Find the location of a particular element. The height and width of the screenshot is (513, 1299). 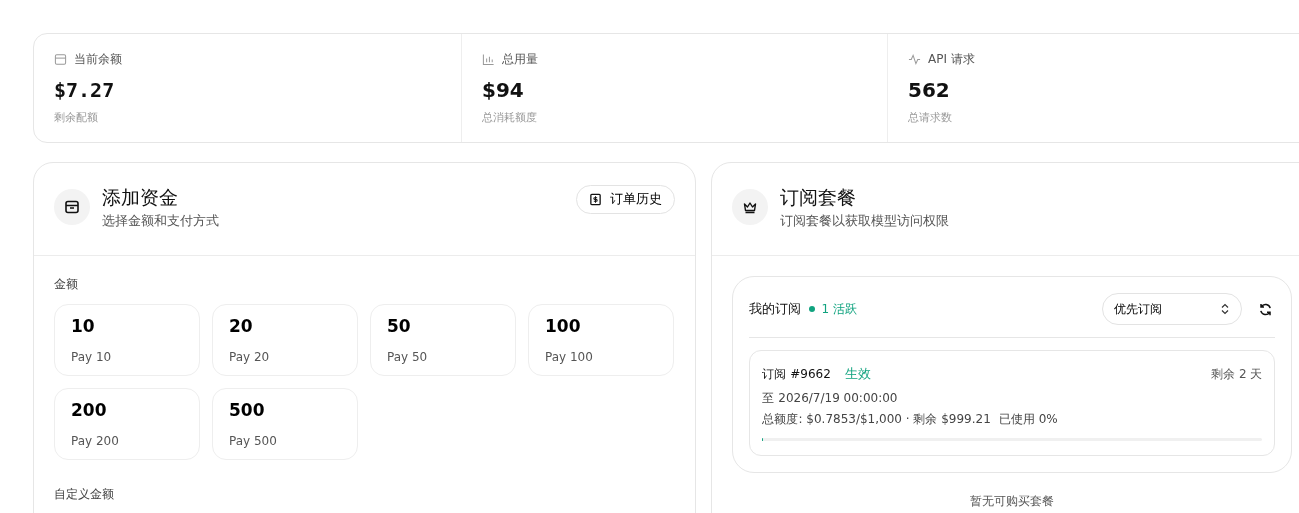

active-count: 1 活跃 is located at coordinates (839, 309).